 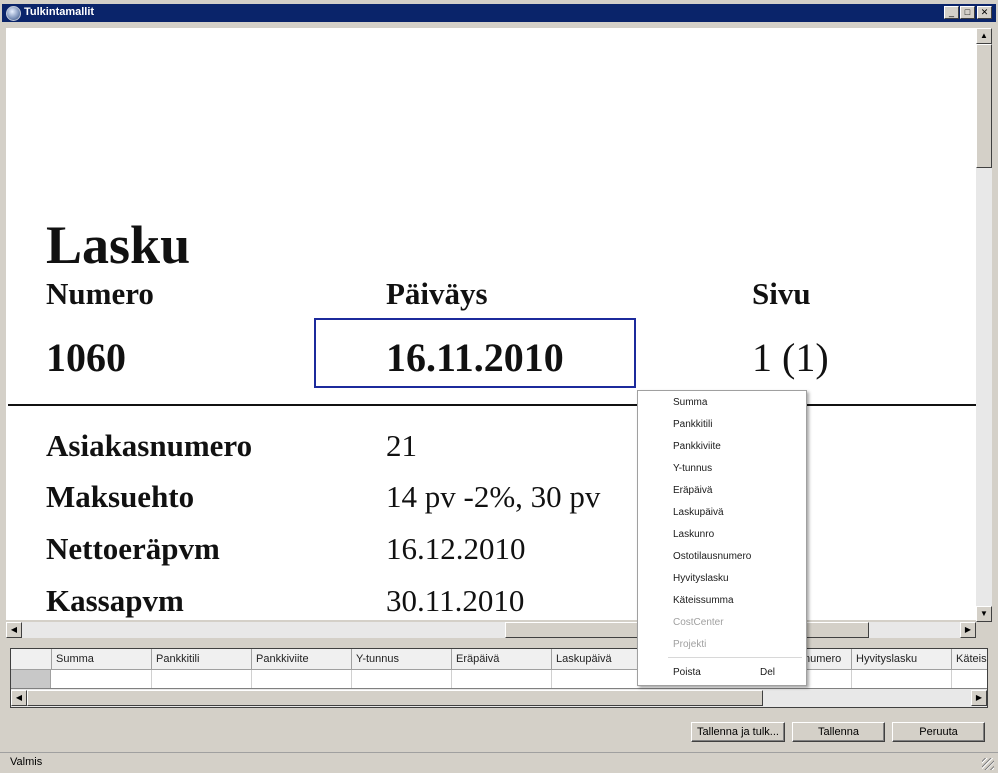 I want to click on grid-horizontal-scrollbar: ◀ ▶, so click(x=499, y=698).